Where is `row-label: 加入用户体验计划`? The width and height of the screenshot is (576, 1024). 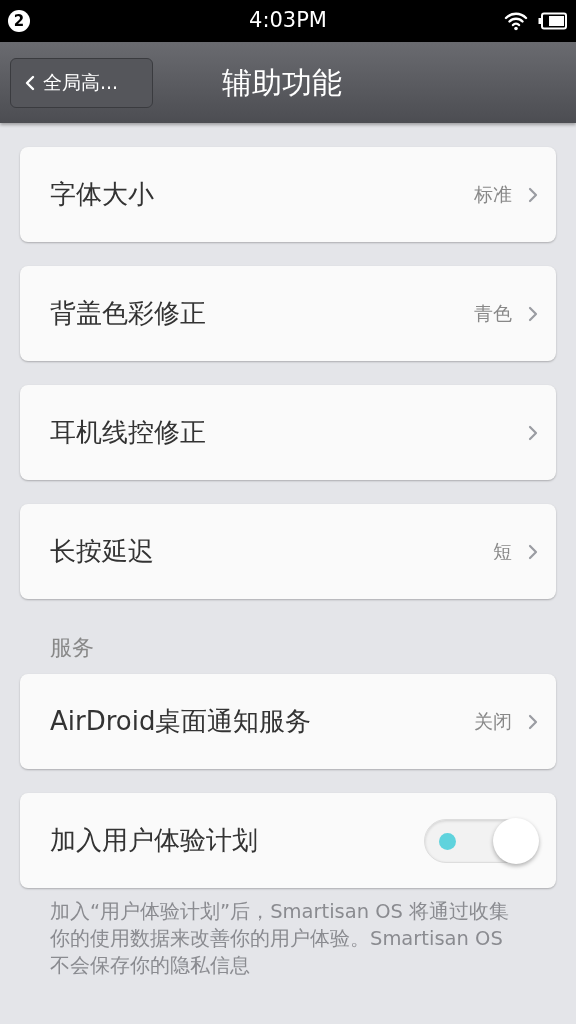
row-label: 加入用户体验计划 is located at coordinates (154, 840).